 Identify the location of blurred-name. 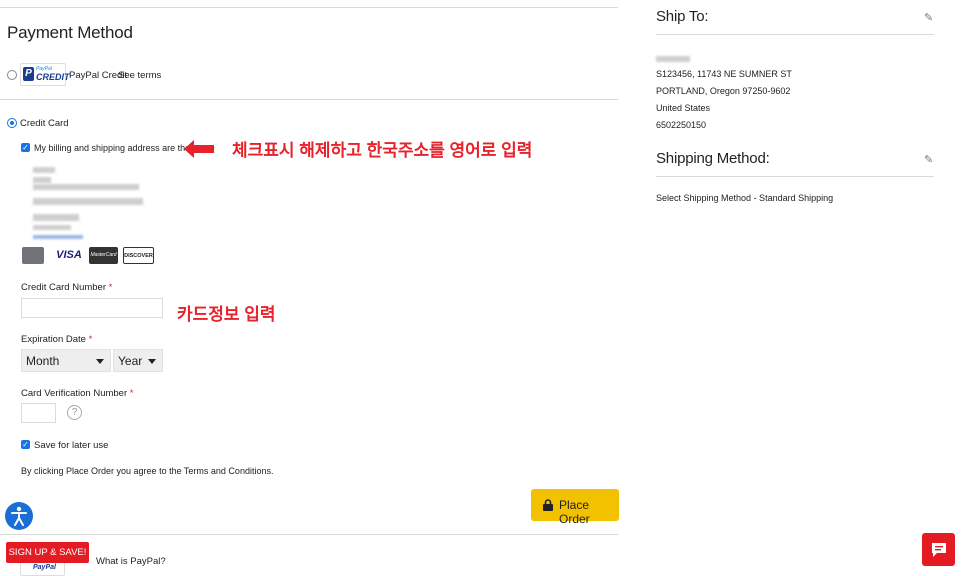
(673, 59).